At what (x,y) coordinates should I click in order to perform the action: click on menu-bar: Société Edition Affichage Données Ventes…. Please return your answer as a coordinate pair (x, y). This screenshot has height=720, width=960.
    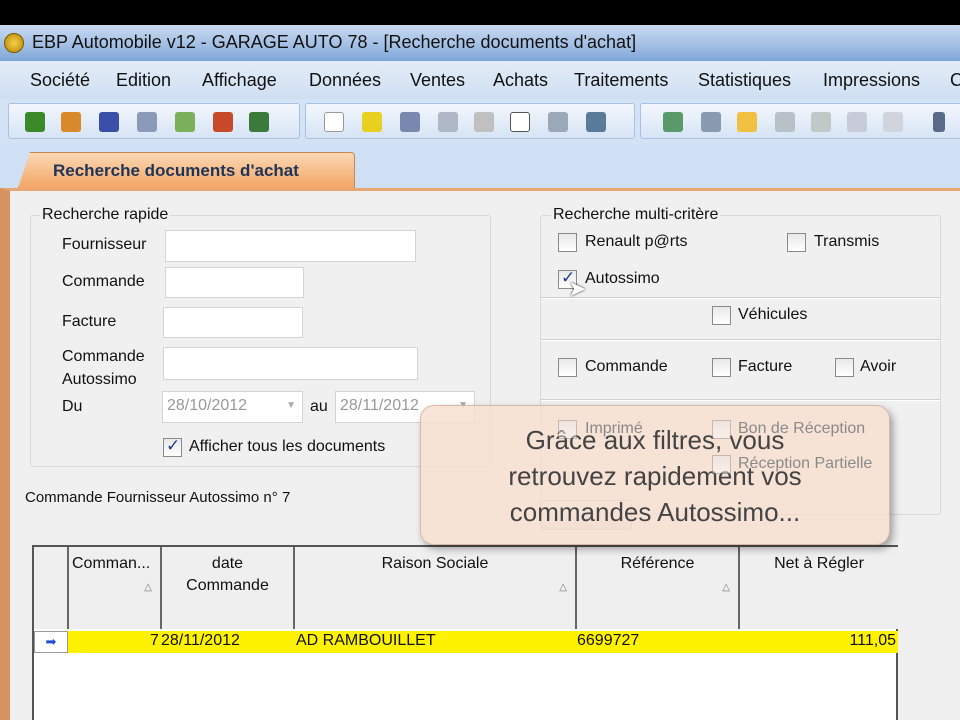
    Looking at the image, I should click on (480, 80).